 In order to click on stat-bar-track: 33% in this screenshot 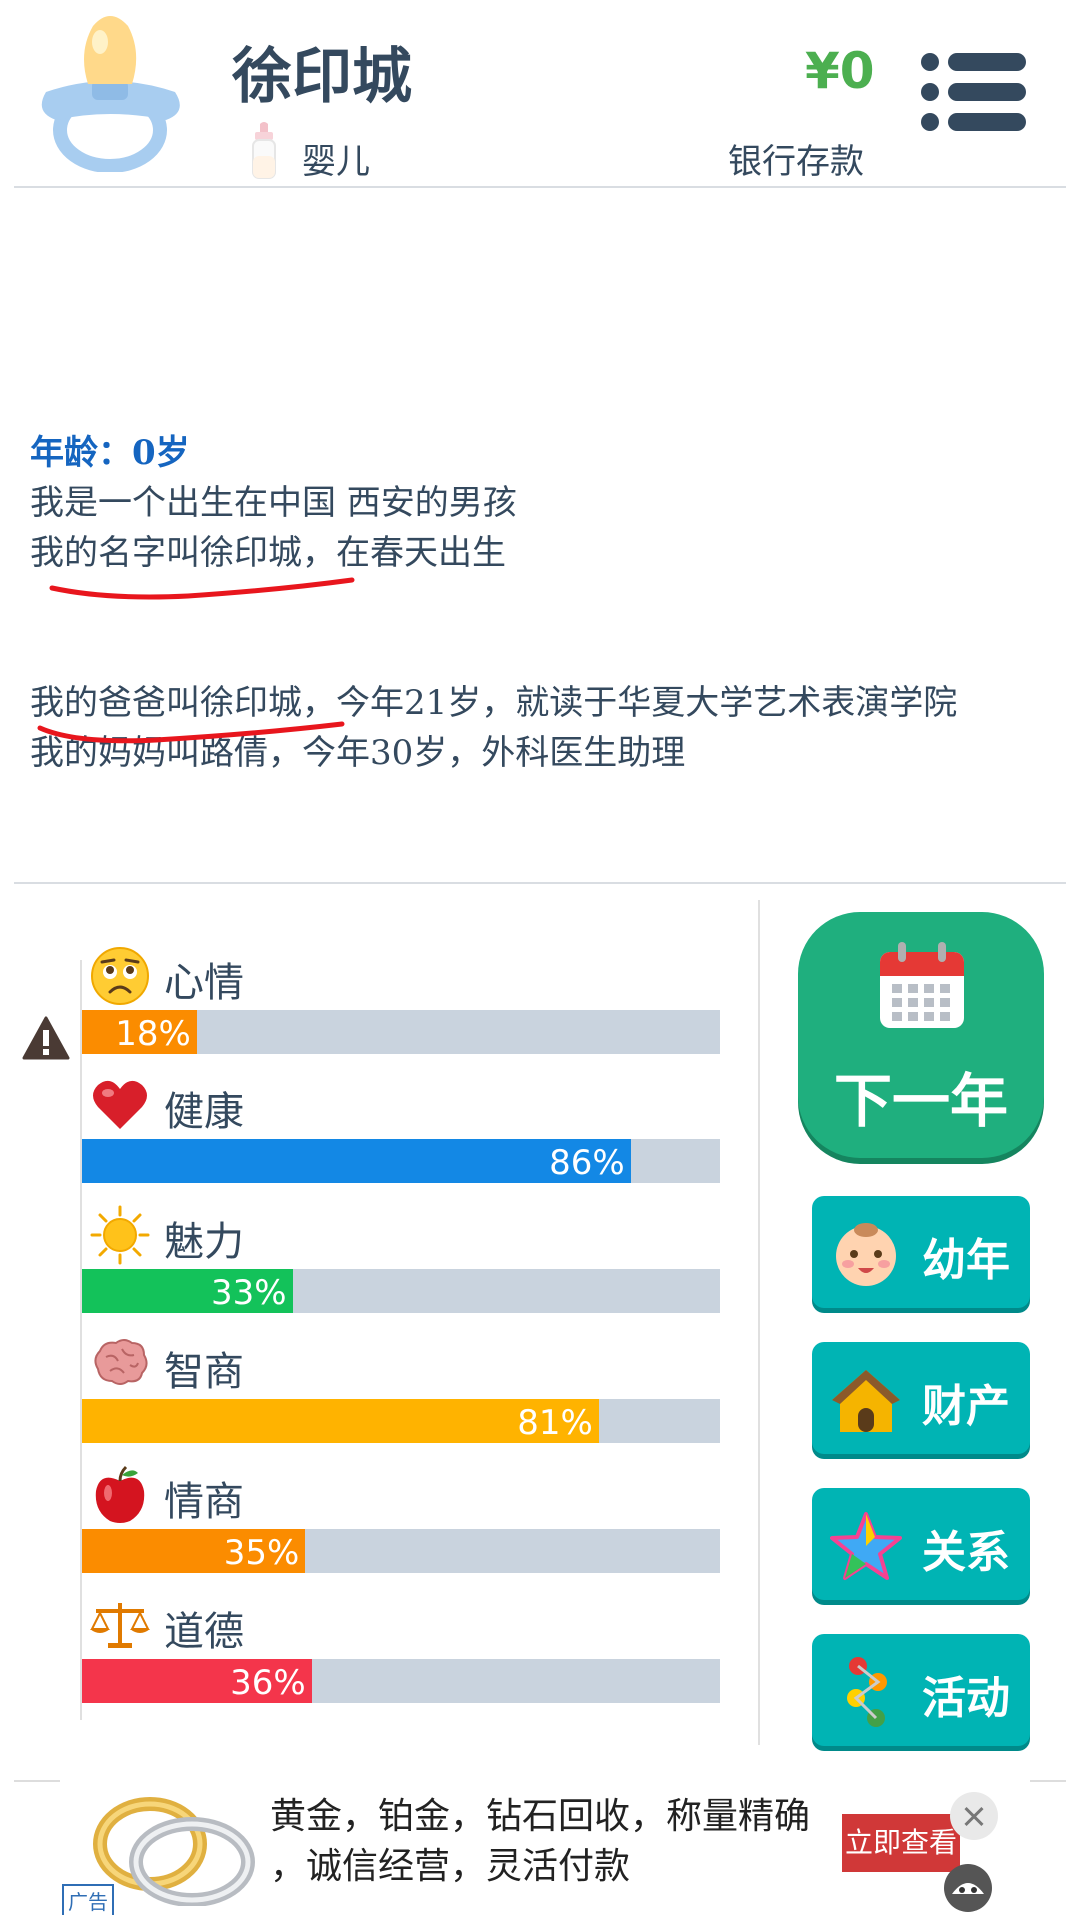, I will do `click(401, 1291)`.